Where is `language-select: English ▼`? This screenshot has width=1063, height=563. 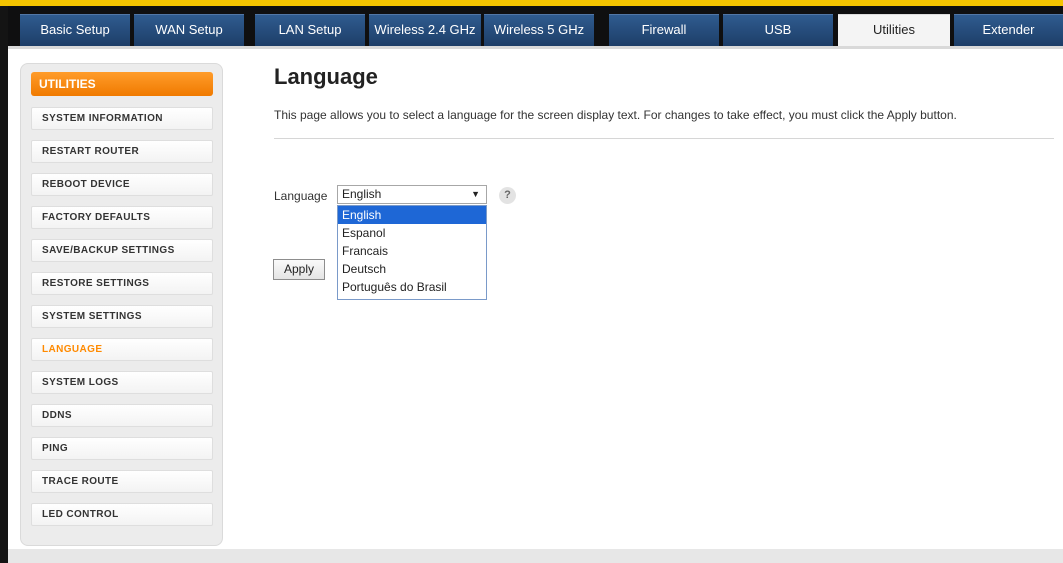 language-select: English ▼ is located at coordinates (412, 194).